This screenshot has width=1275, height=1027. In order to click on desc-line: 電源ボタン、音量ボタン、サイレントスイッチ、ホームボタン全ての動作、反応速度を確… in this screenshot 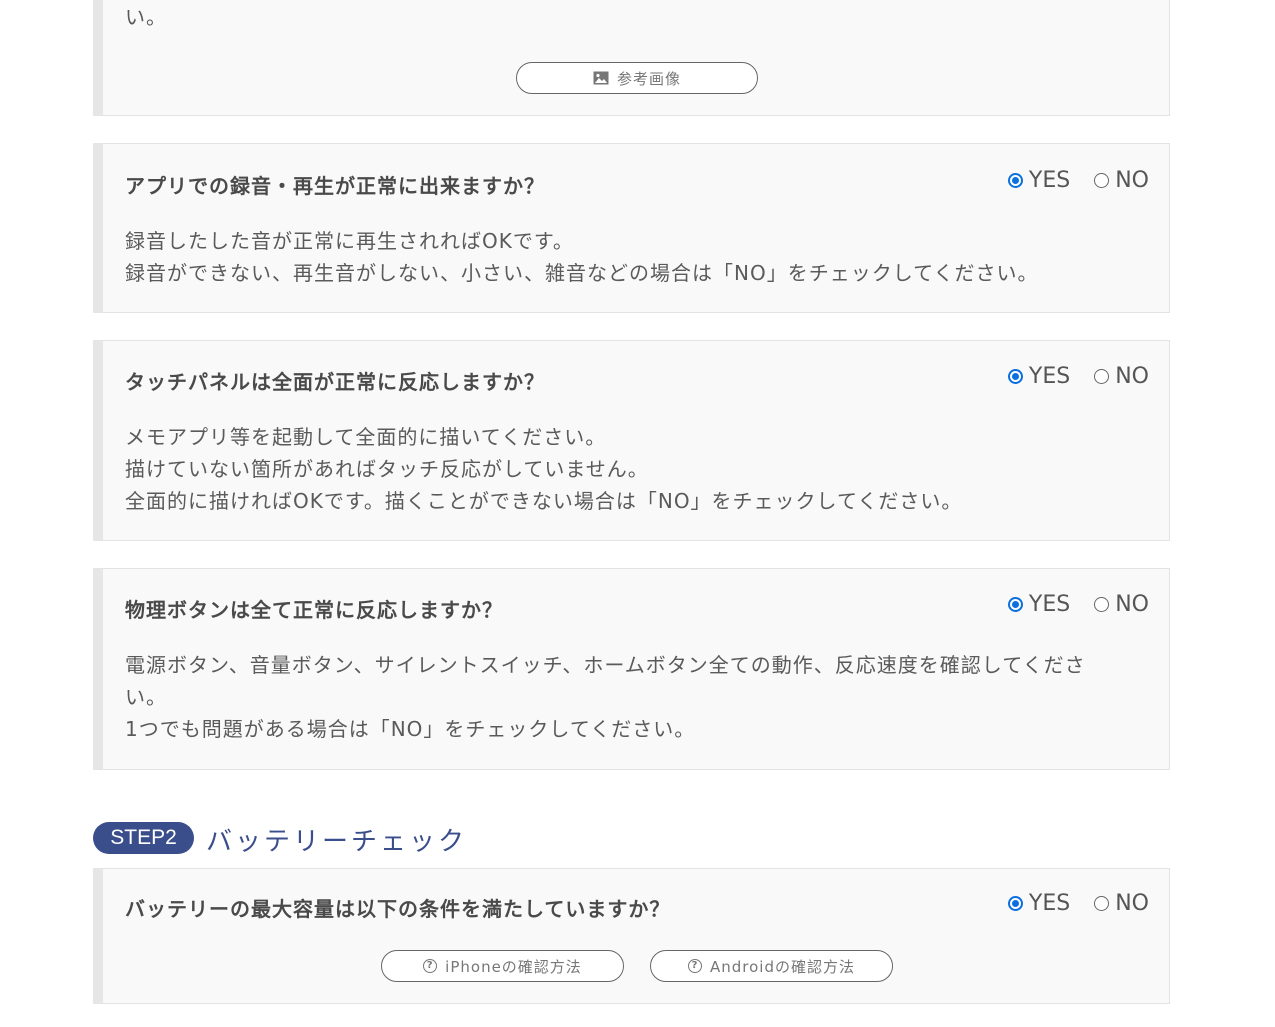, I will do `click(605, 665)`.